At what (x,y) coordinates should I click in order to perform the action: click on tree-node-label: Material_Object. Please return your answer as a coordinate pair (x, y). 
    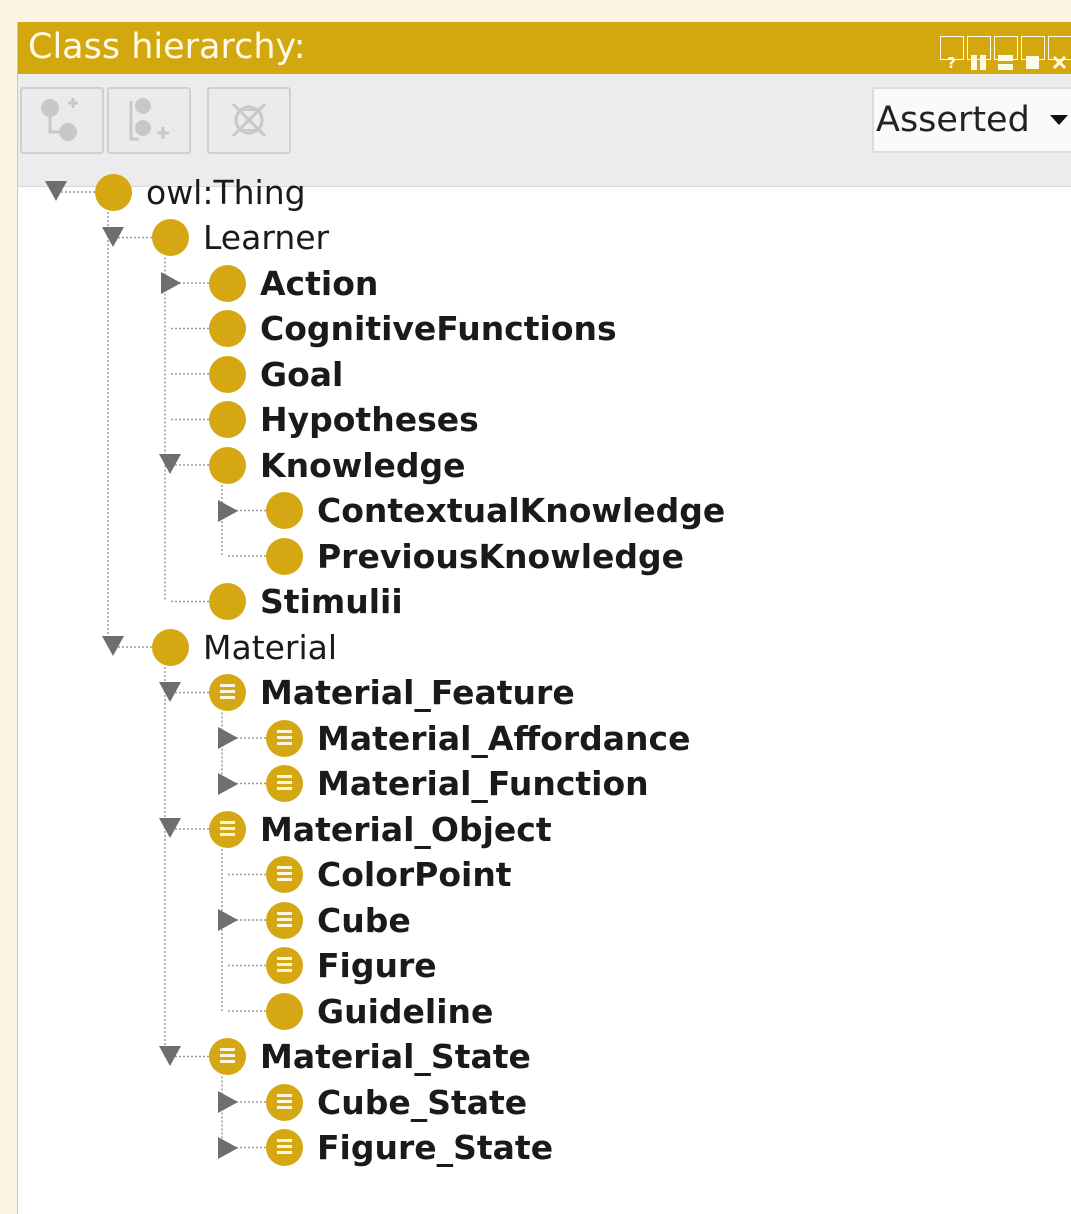
    Looking at the image, I should click on (406, 829).